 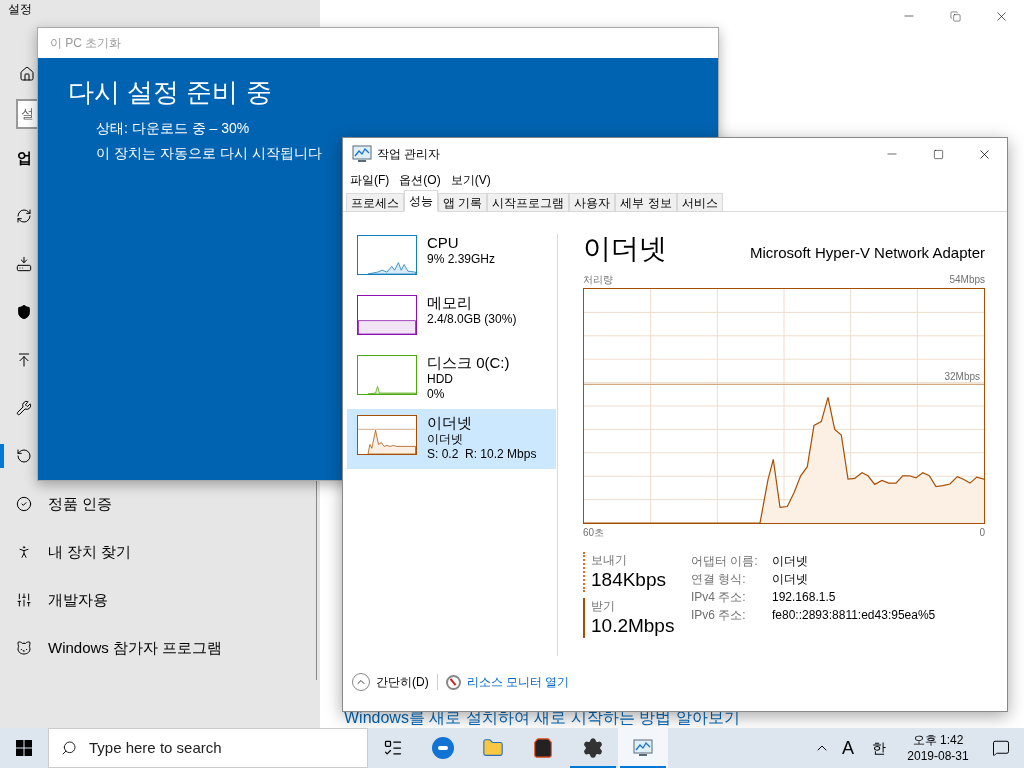 I want to click on resource-item: 디스크 0(C:) HDD 0%, so click(x=451, y=379).